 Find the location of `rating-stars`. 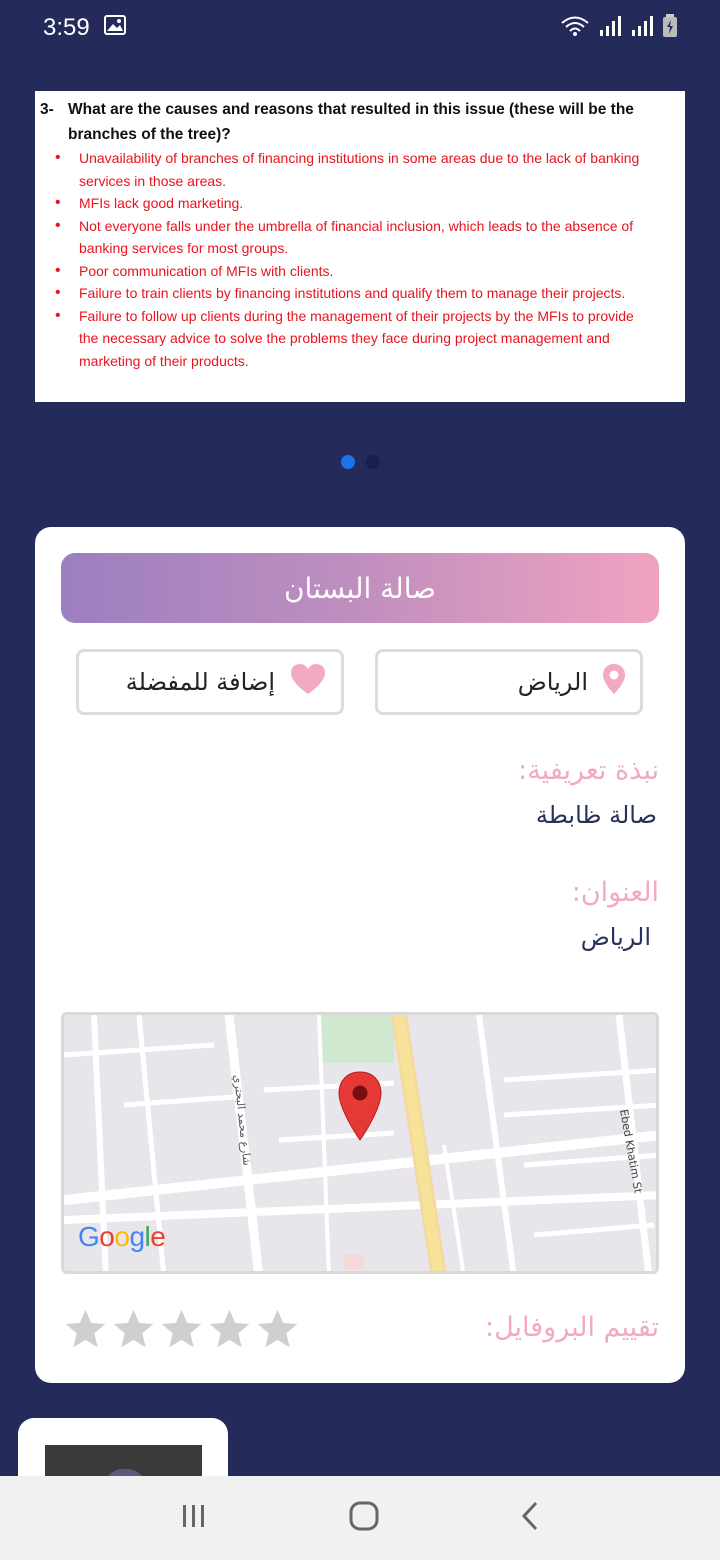

rating-stars is located at coordinates (181, 1331).